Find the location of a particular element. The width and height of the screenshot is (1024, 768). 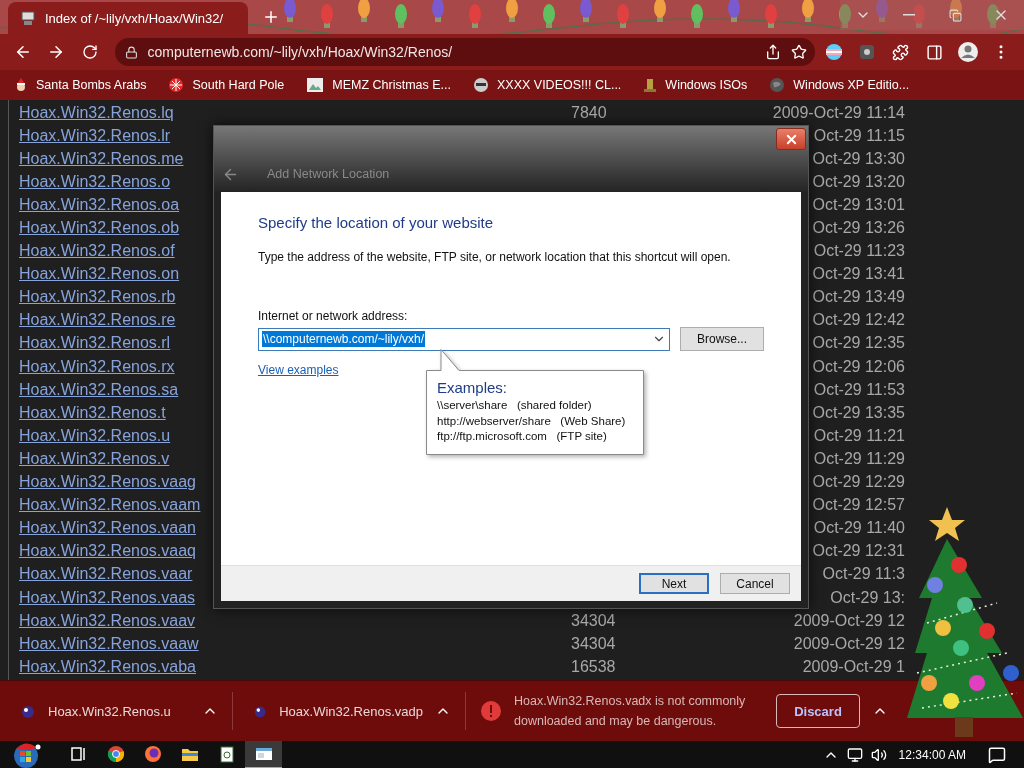

file-date: Oct-29 11:29 is located at coordinates (859, 458).